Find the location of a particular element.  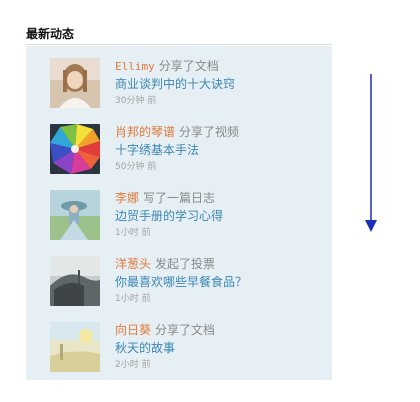

scroll-down-arrow-icon is located at coordinates (371, 154).